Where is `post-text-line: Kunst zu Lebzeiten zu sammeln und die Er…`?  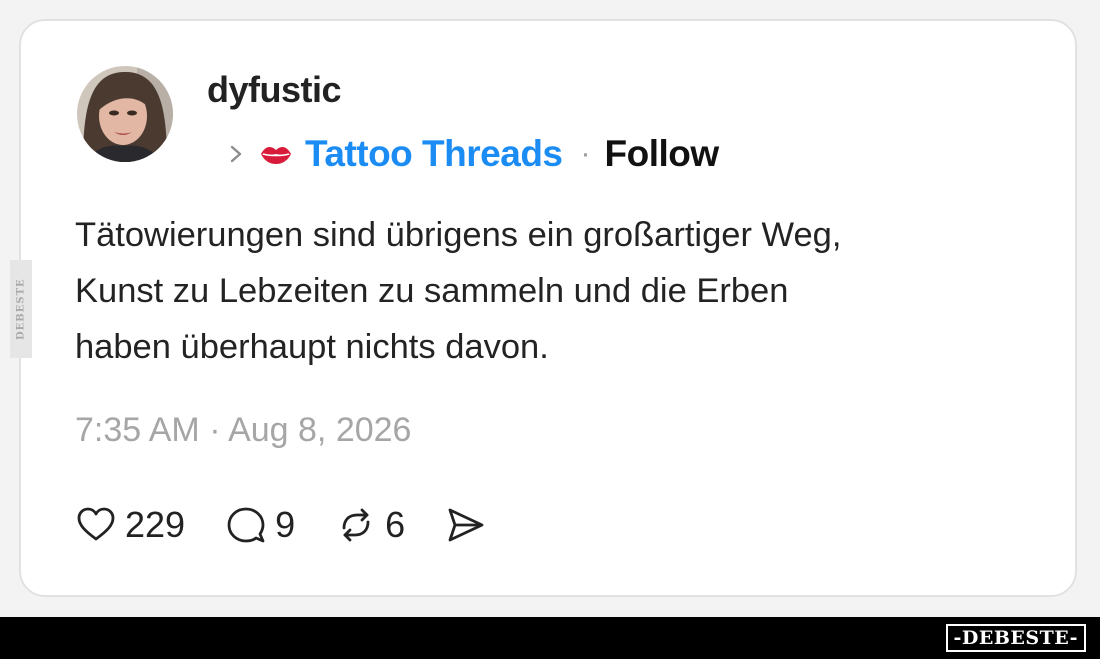
post-text-line: Kunst zu Lebzeiten zu sammeln und die Er… is located at coordinates (432, 291).